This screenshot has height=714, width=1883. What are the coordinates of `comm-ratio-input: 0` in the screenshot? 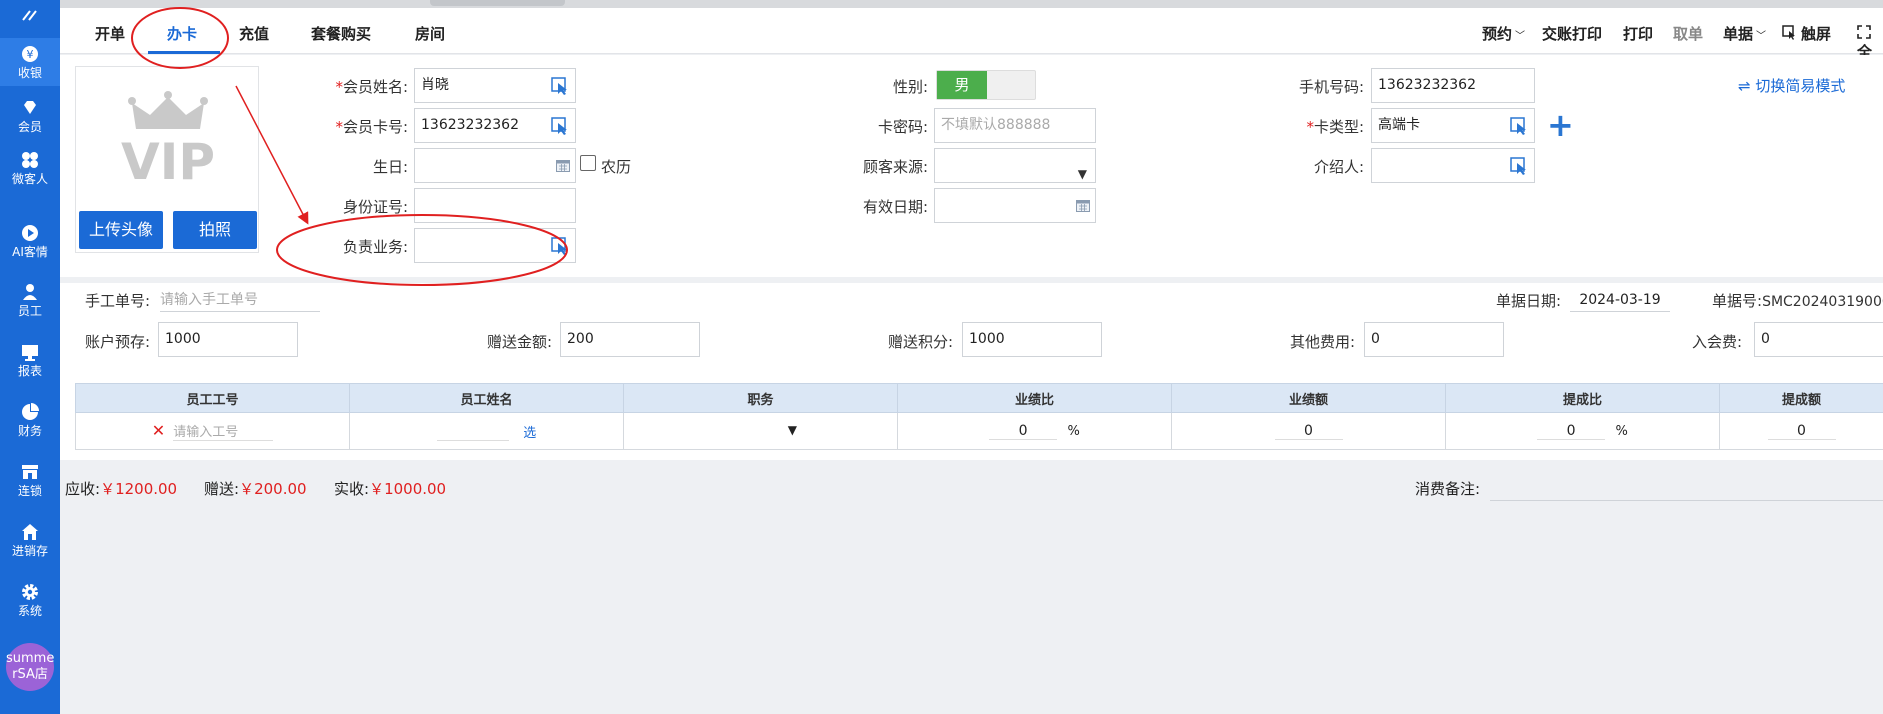 It's located at (1571, 431).